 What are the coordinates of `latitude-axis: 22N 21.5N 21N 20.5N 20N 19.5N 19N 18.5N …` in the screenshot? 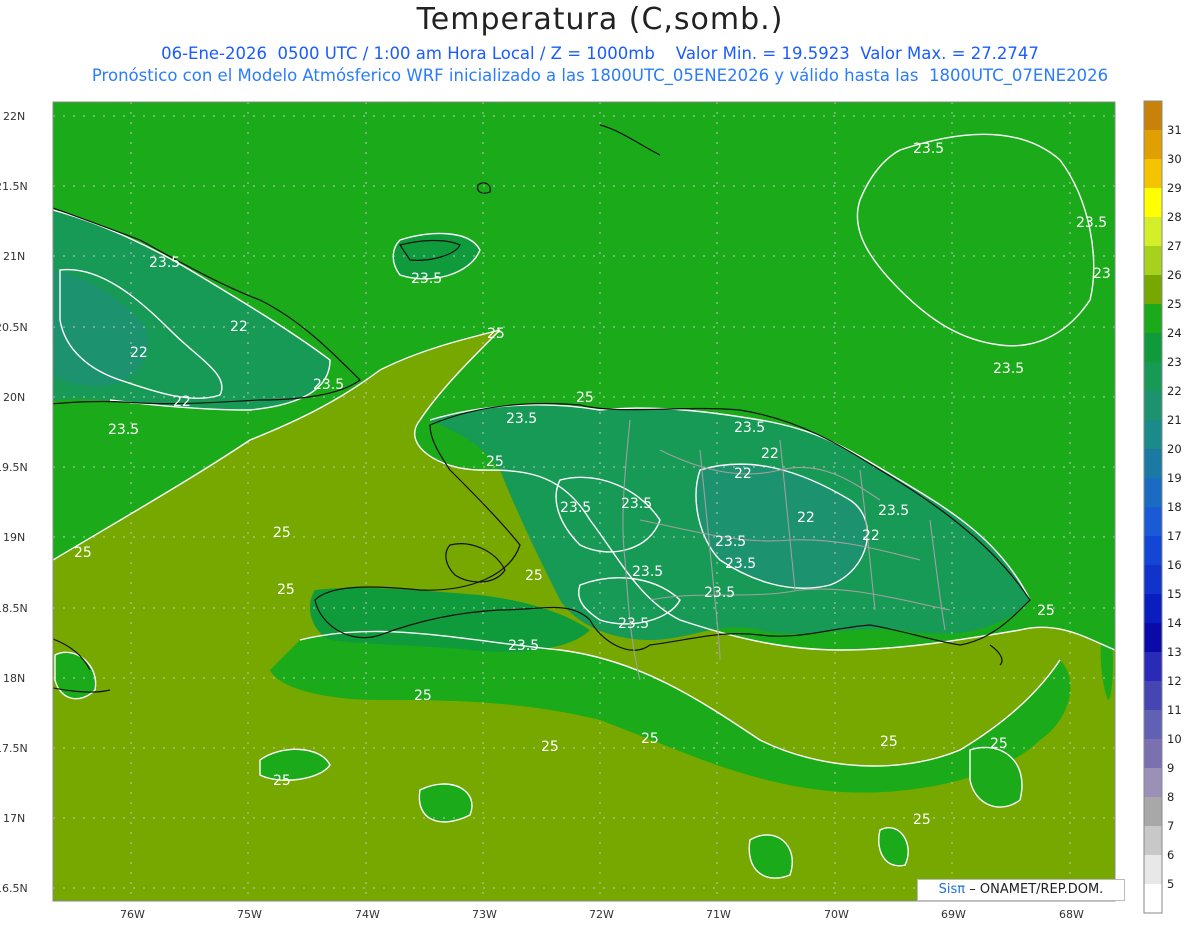 It's located at (14, 502).